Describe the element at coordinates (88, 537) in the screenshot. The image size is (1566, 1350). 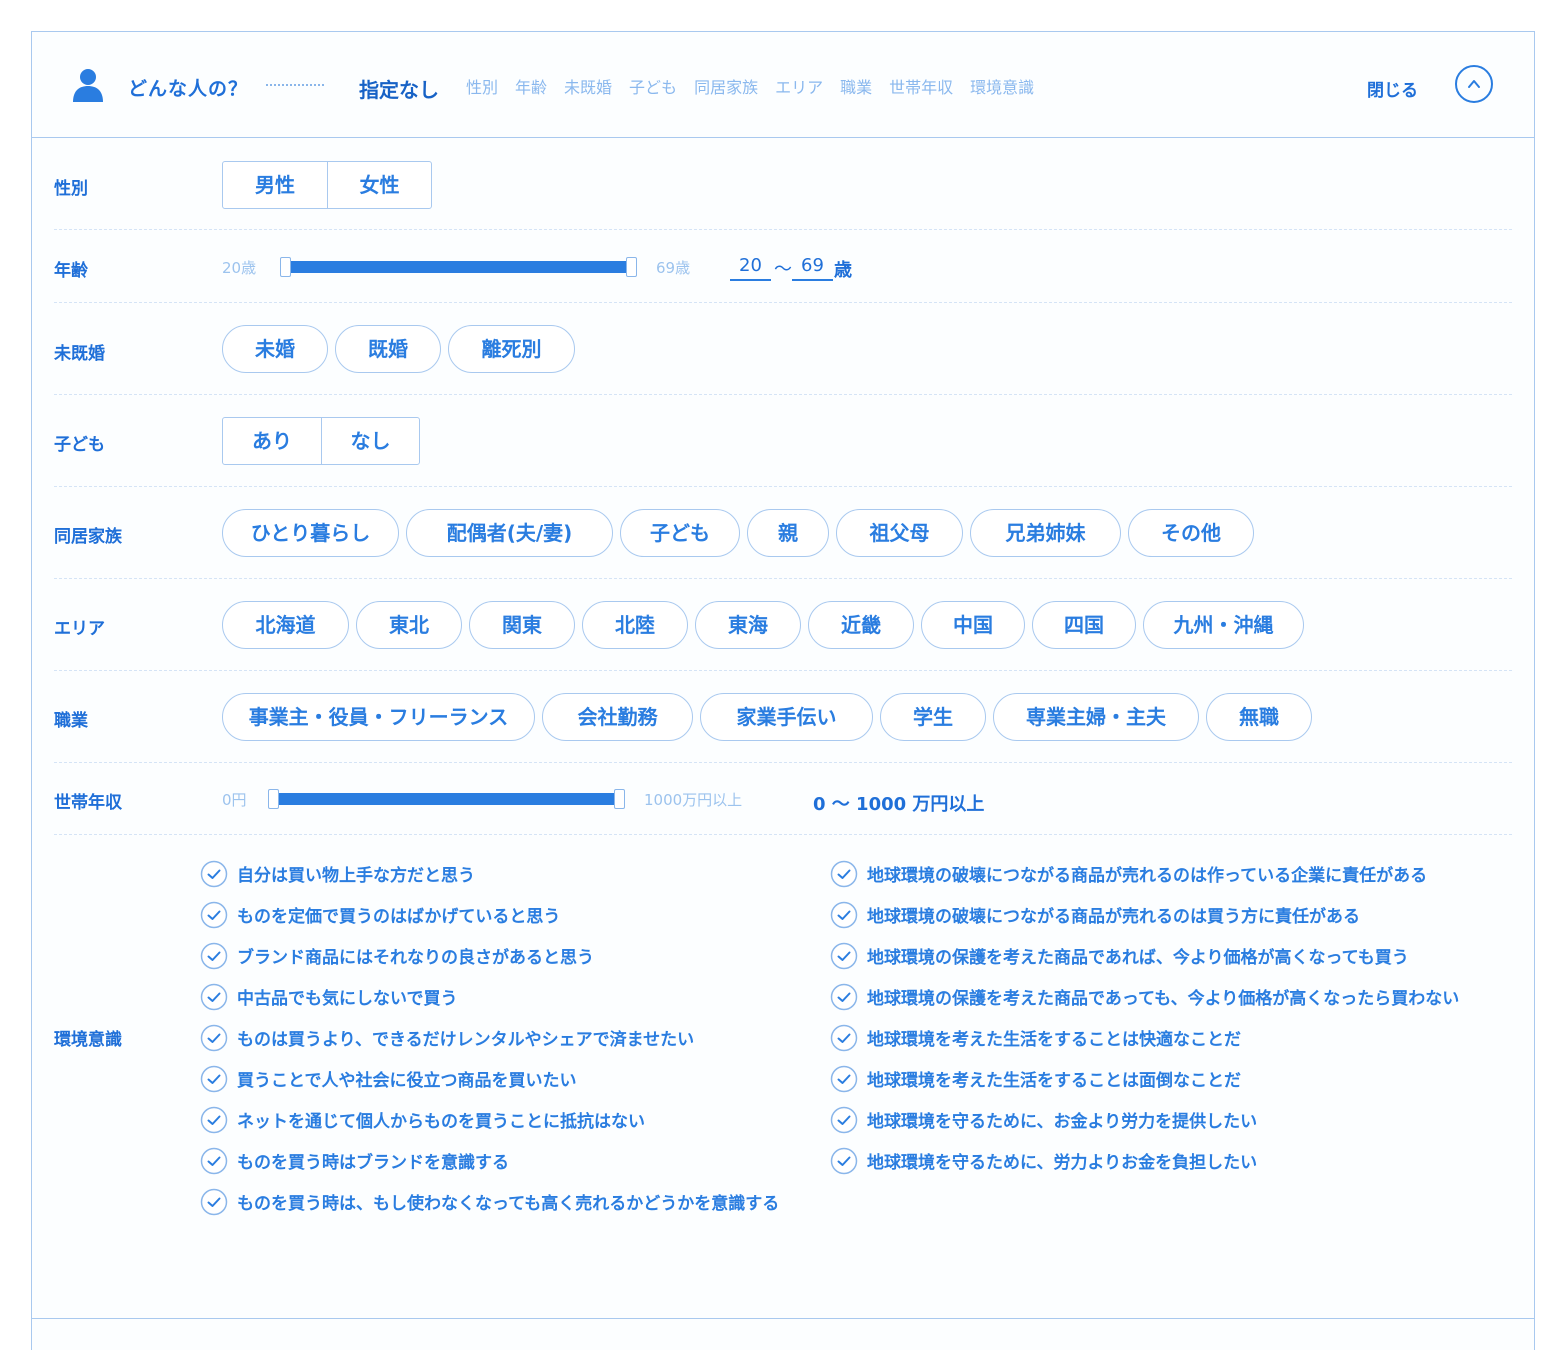
I see `household-label: 同居家族` at that location.